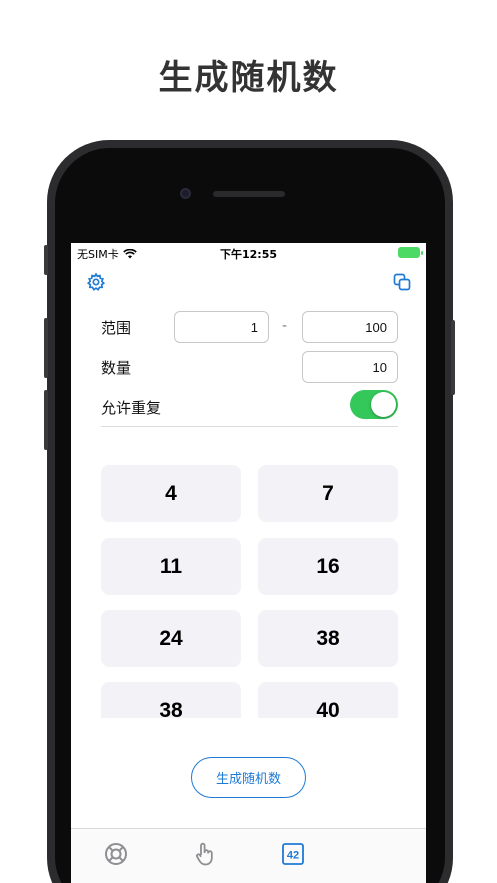 The width and height of the screenshot is (497, 883). What do you see at coordinates (453, 357) in the screenshot?
I see `phone-power-button` at bounding box center [453, 357].